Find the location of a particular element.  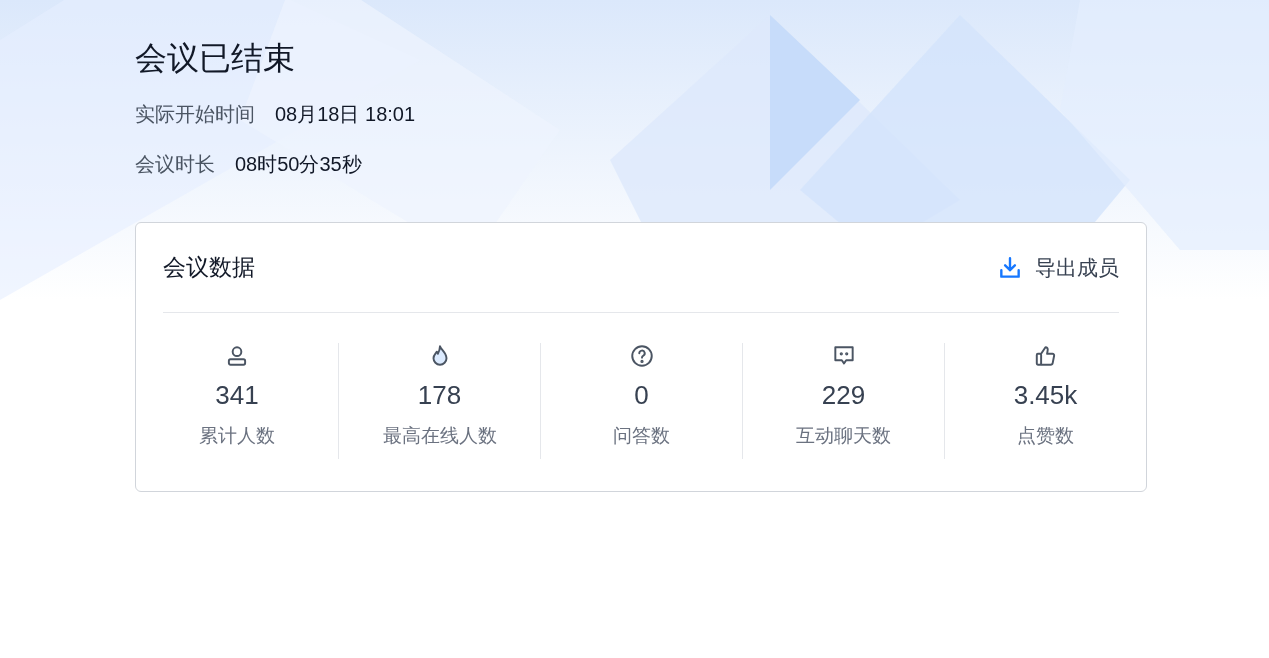

page-title: 会议已结束 is located at coordinates (215, 58).